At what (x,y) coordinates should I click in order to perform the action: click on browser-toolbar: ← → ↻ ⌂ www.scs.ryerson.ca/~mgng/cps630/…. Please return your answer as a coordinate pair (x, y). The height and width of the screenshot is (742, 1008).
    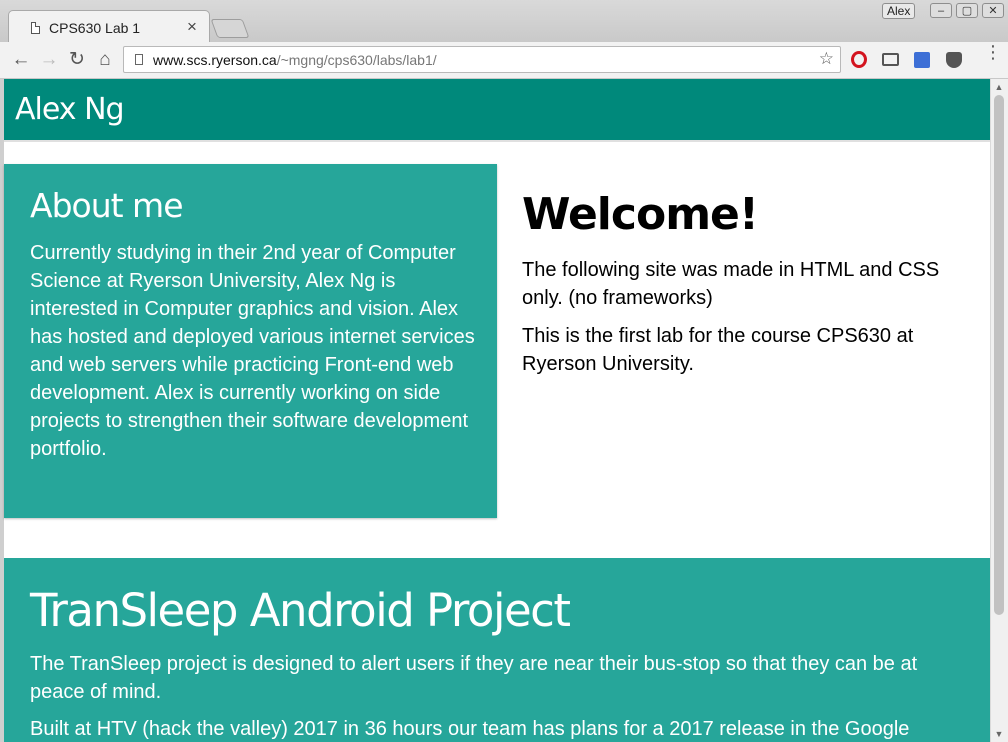
    Looking at the image, I should click on (504, 60).